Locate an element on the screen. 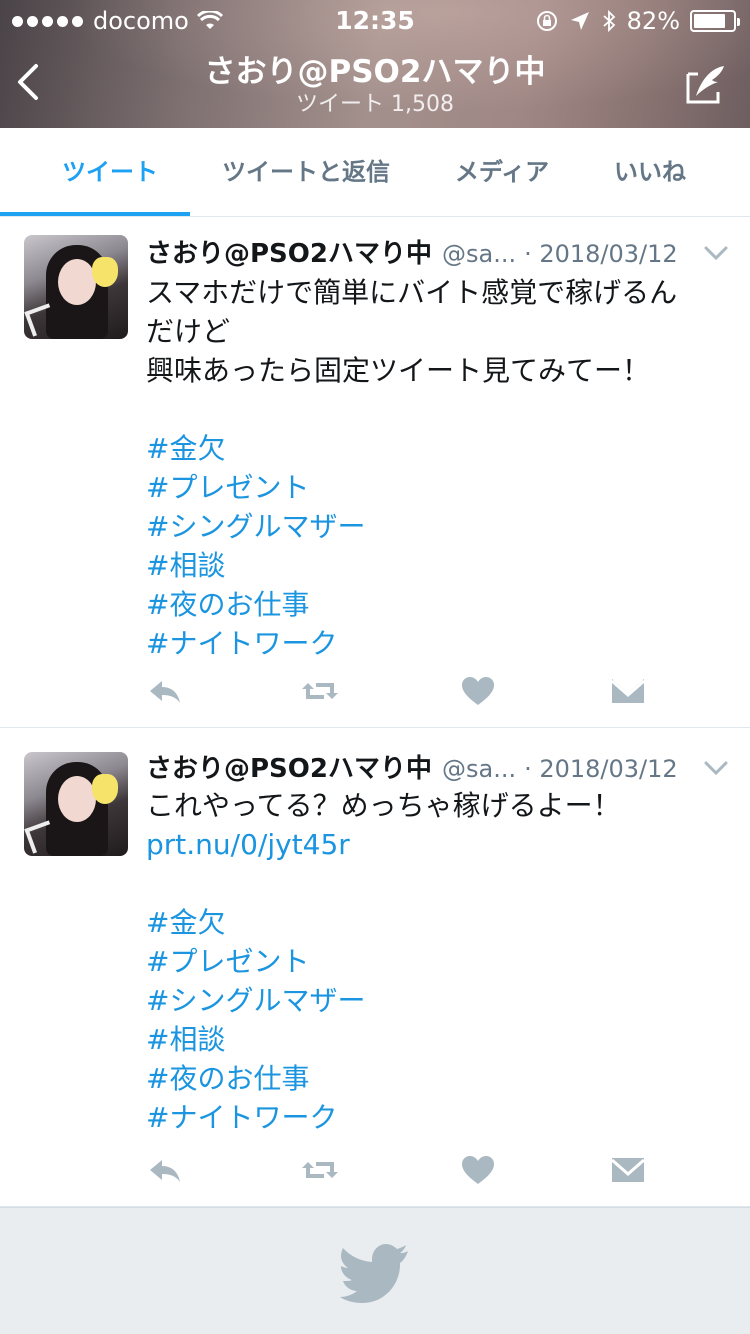 Image resolution: width=750 pixels, height=1334 pixels. battery-fill is located at coordinates (710, 21).